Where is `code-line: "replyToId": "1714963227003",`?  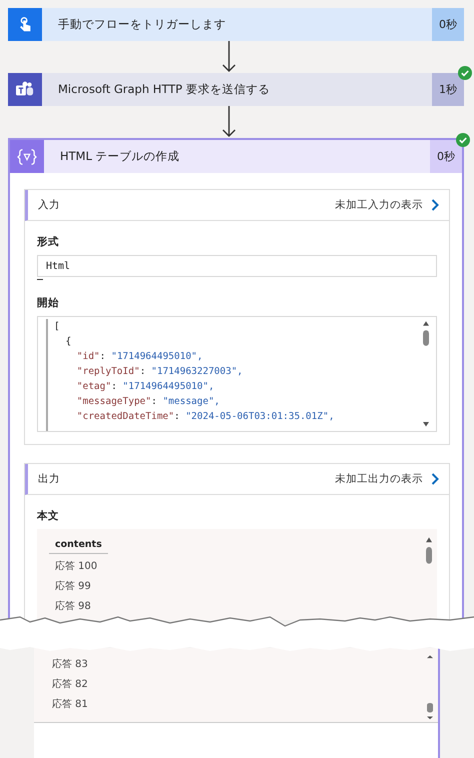
code-line: "replyToId": "1714963227003", is located at coordinates (160, 372).